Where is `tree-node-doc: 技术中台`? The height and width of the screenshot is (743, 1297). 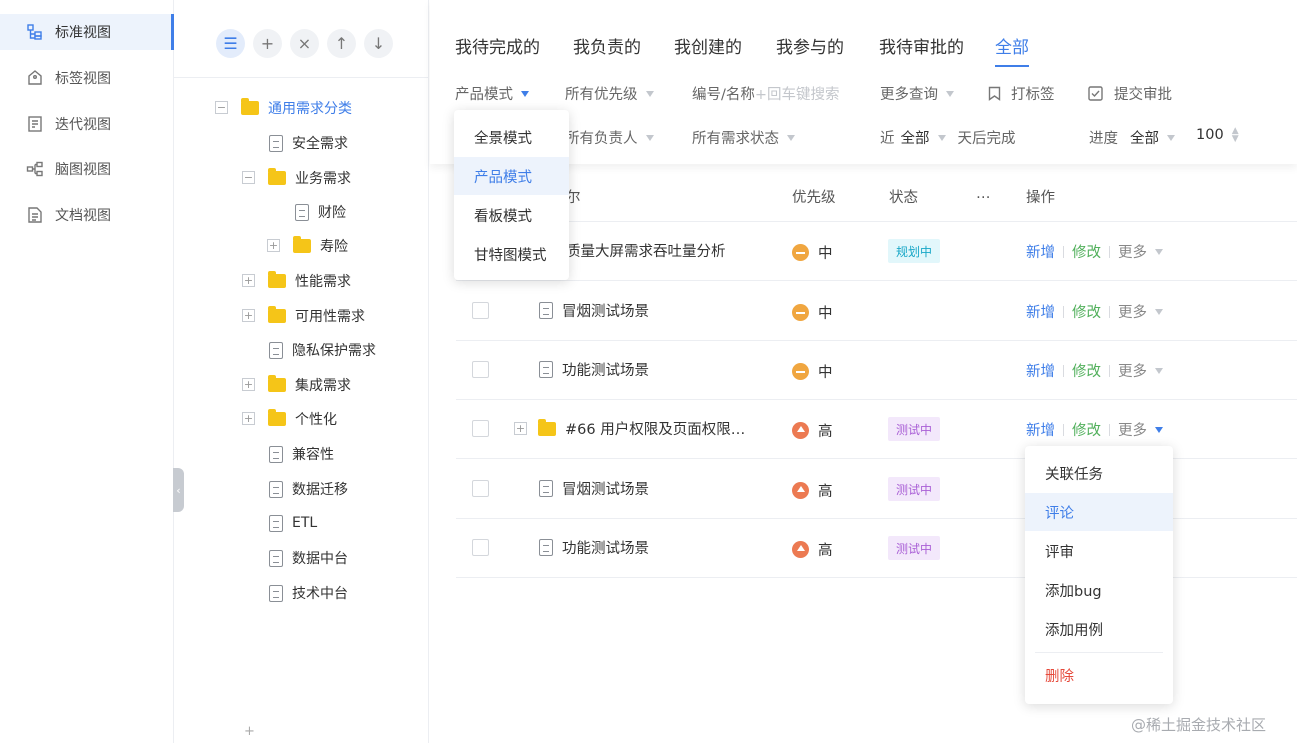 tree-node-doc: 技术中台 is located at coordinates (308, 593).